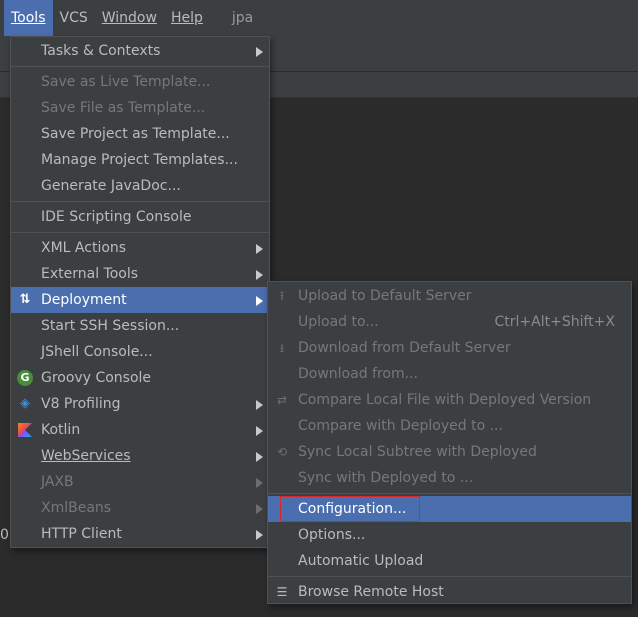  What do you see at coordinates (140, 274) in the screenshot?
I see `menu-item-external-tools: External Tools` at bounding box center [140, 274].